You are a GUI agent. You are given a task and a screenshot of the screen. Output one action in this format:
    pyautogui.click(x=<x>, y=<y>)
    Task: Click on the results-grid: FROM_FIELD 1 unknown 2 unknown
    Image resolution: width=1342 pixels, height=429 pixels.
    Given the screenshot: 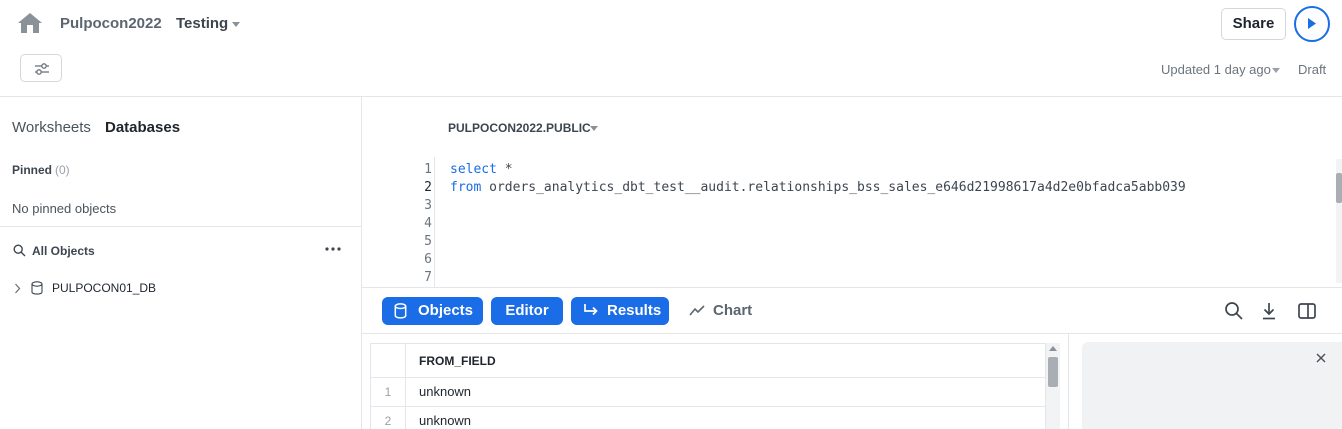 What is the action you would take?
    pyautogui.click(x=708, y=386)
    